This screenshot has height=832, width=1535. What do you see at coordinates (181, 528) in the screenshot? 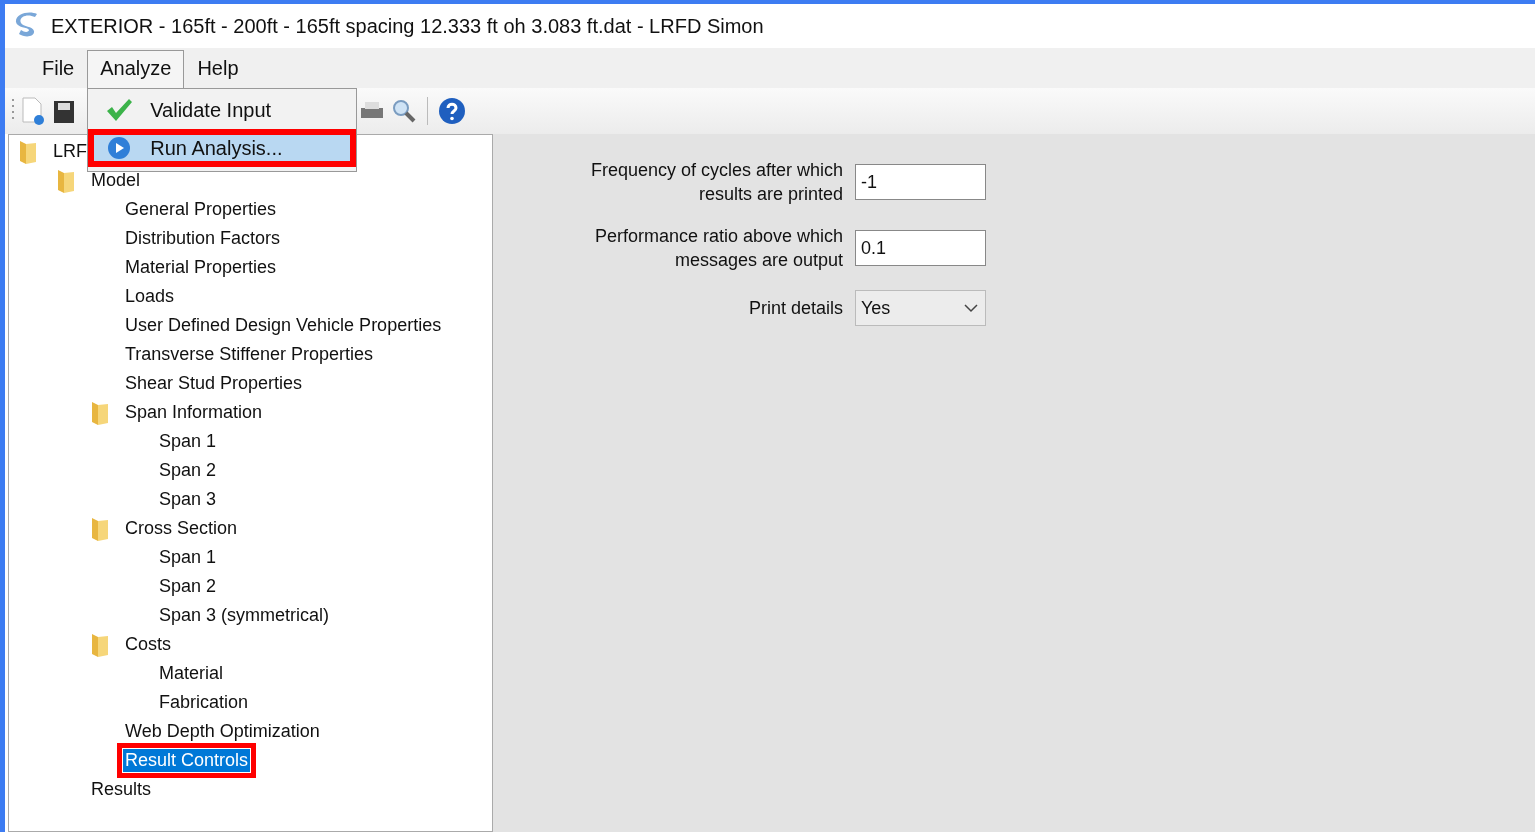
I see `tree-item: Cross Section` at bounding box center [181, 528].